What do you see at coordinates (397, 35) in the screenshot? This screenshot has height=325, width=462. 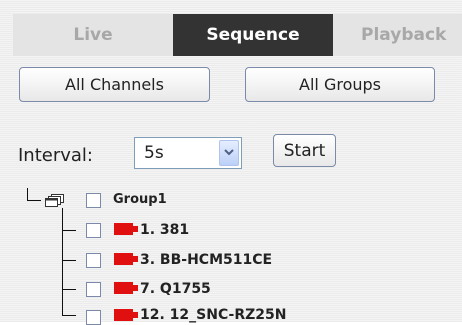 I see `tab-playback: Playback` at bounding box center [397, 35].